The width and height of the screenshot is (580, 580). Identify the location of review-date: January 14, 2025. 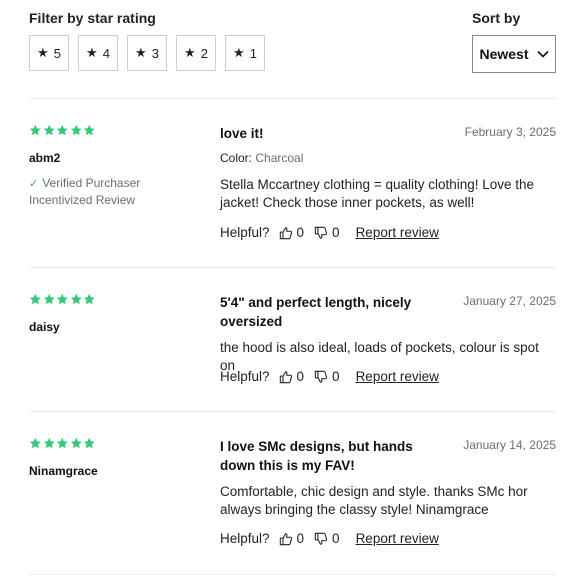
(509, 445).